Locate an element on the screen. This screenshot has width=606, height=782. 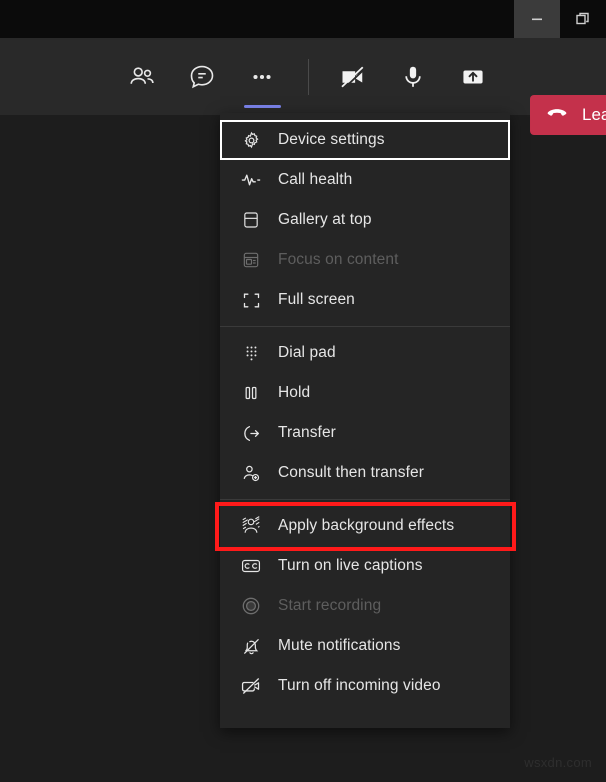
leave-label: Leave is located at coordinates (594, 114).